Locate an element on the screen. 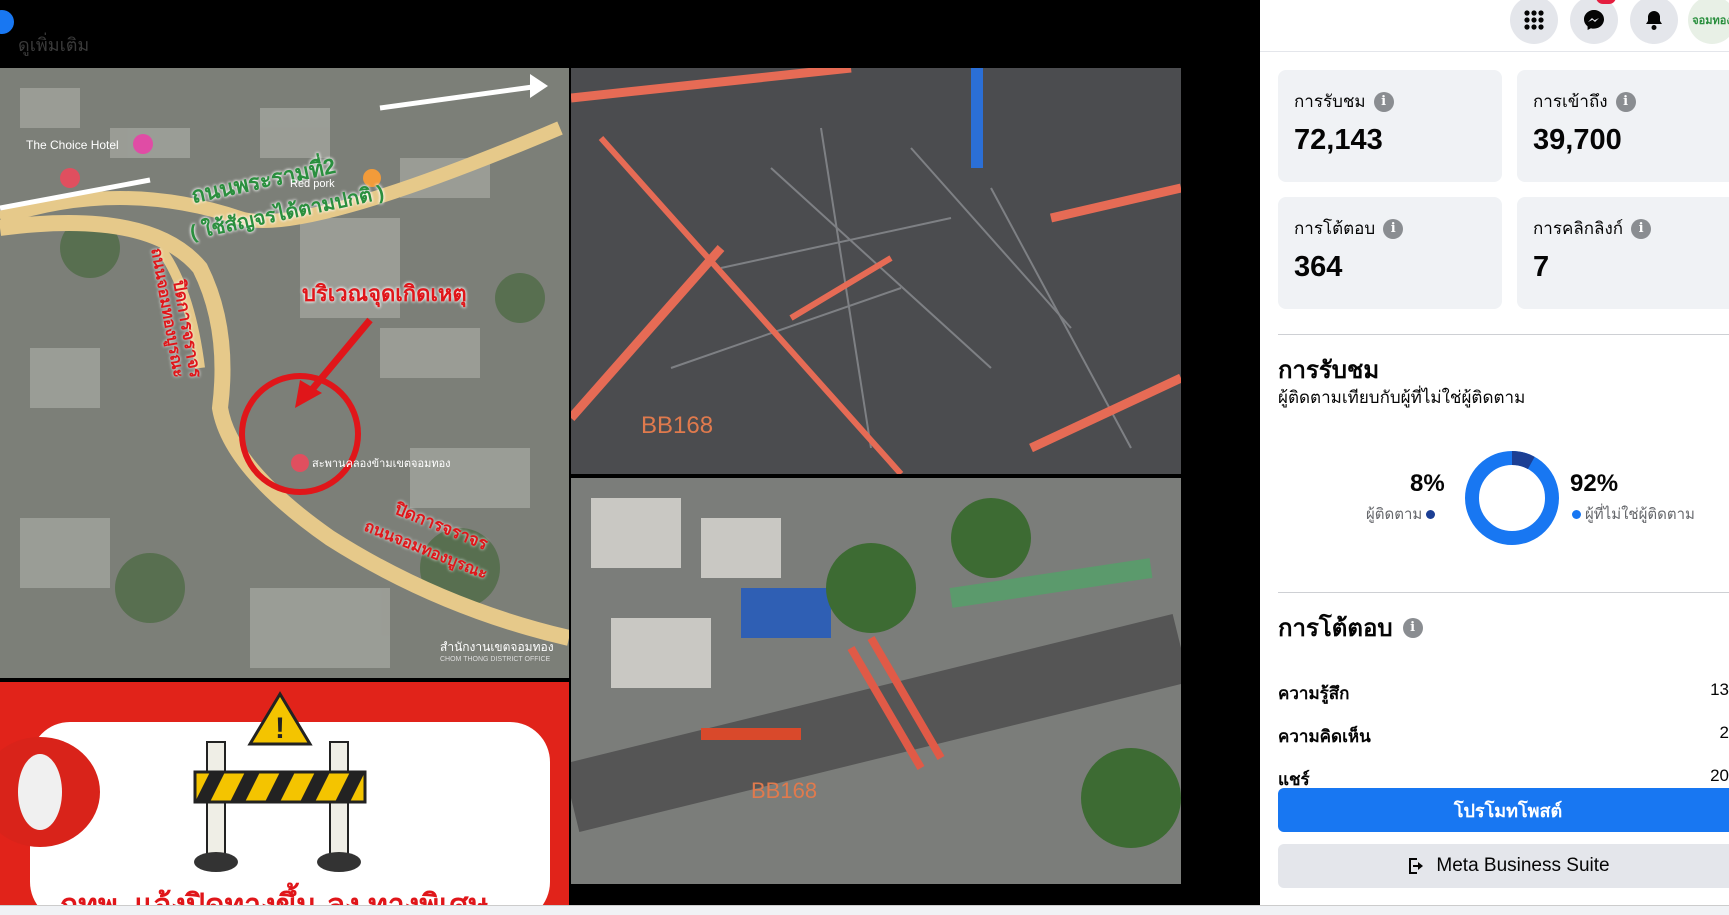 The image size is (1729, 915). see-more-text: ดูเพิ่มเติม is located at coordinates (54, 45).